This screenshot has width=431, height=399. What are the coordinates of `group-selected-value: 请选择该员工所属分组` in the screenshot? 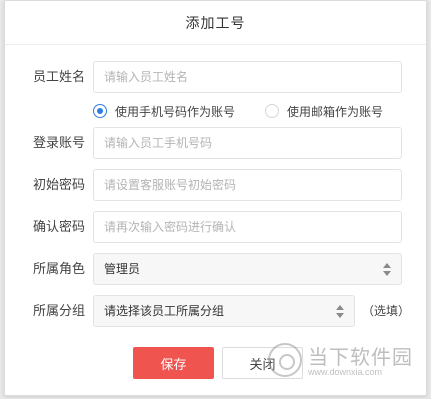 It's located at (164, 311).